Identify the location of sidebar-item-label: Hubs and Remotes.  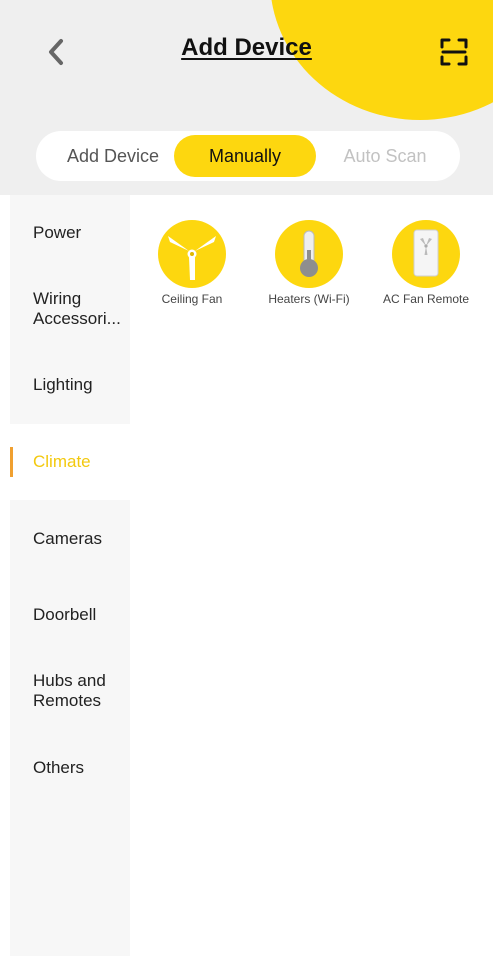
(69, 690).